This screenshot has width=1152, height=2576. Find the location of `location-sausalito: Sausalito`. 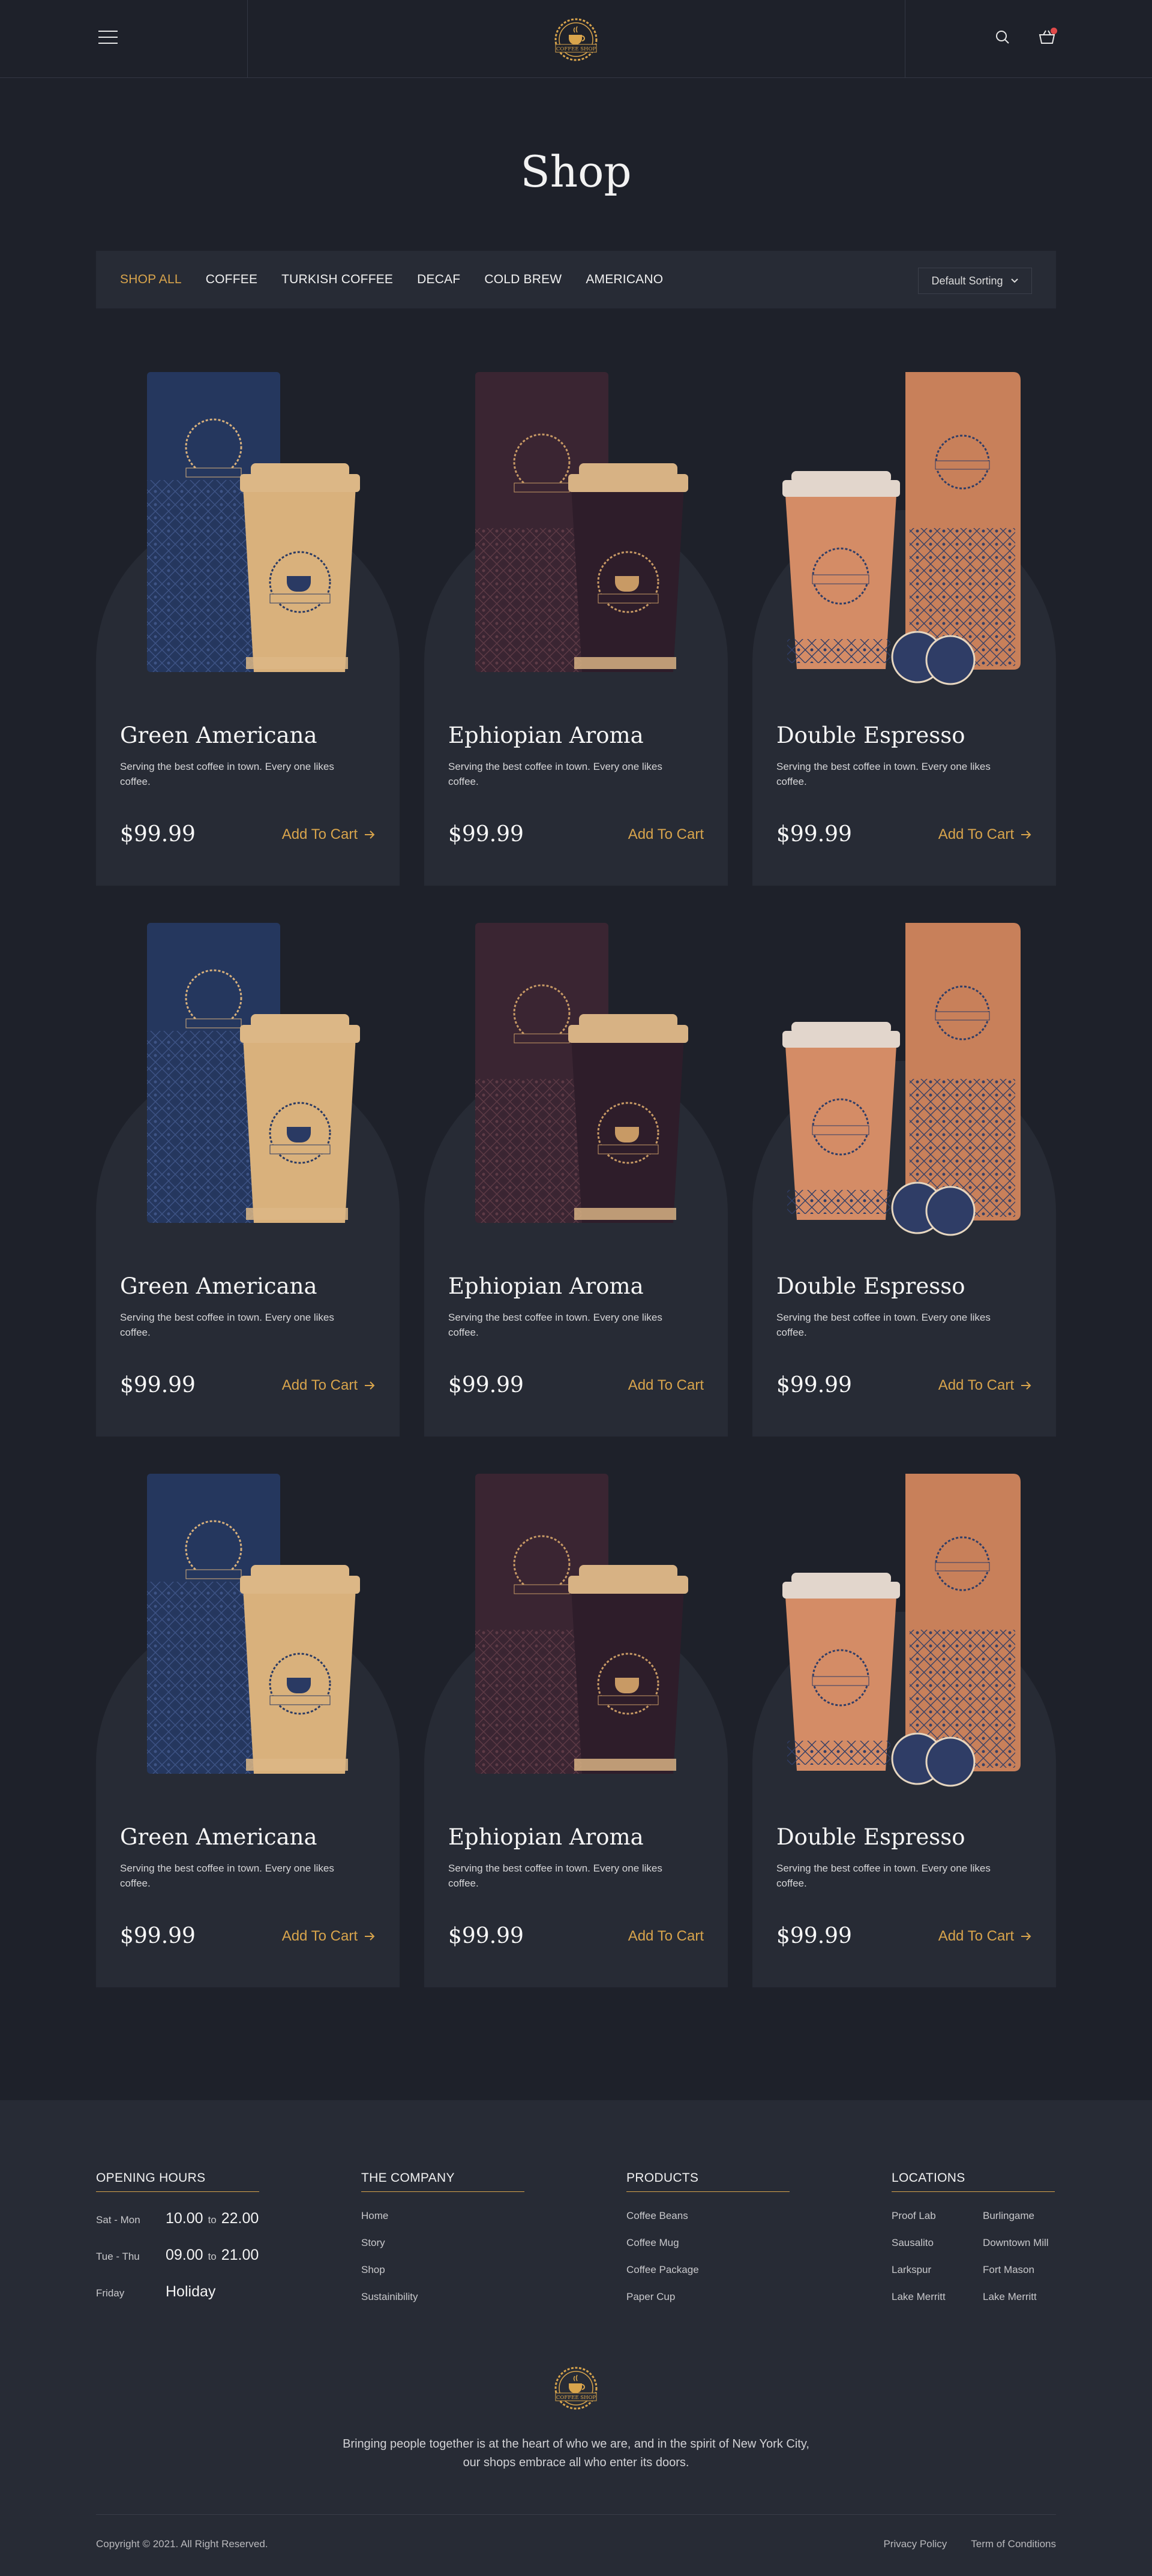

location-sausalito: Sausalito is located at coordinates (937, 2243).